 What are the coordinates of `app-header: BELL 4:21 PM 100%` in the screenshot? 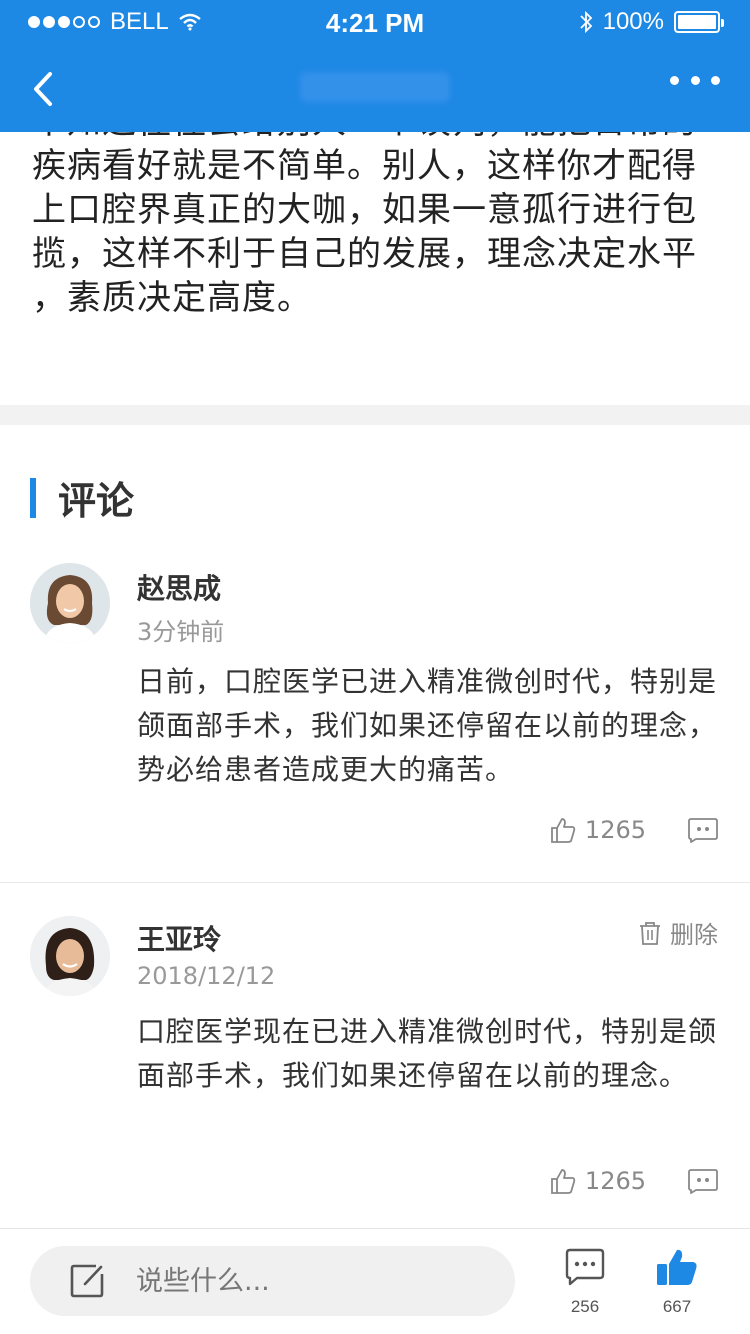 It's located at (375, 66).